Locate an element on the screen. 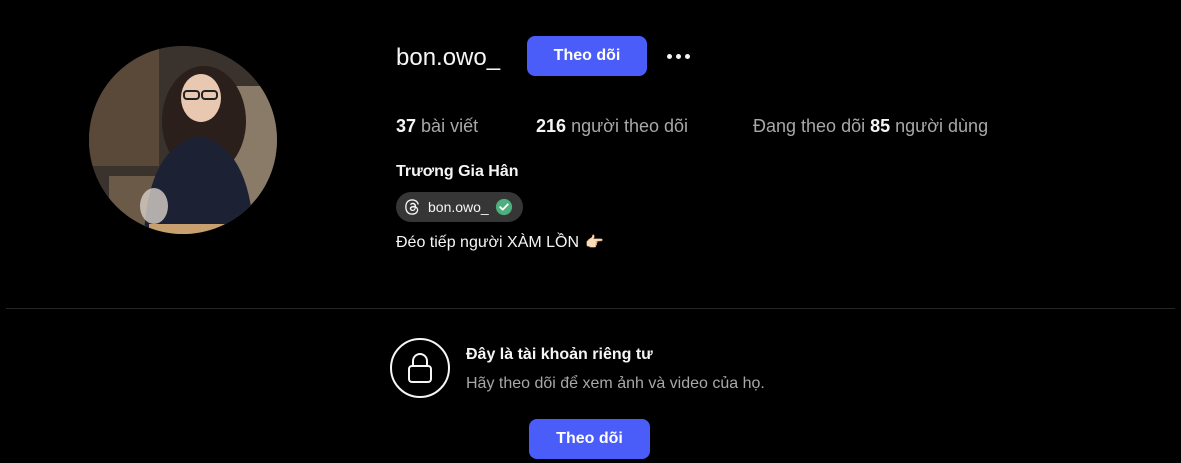  following-stat: Đang theo dõi 85 người dùng is located at coordinates (870, 126).